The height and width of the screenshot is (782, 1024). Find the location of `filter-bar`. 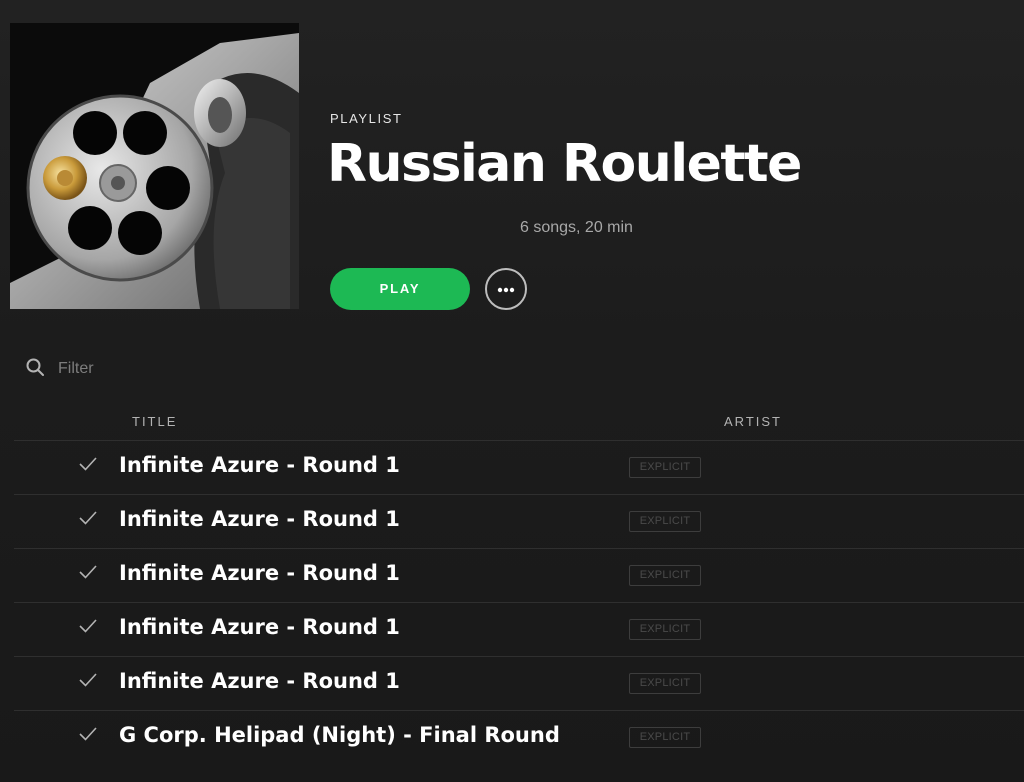

filter-bar is located at coordinates (143, 369).